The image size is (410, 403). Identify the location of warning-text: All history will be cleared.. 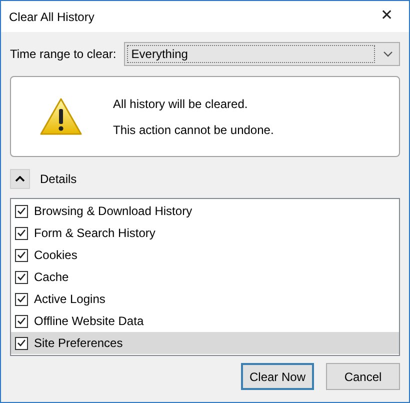
(181, 104).